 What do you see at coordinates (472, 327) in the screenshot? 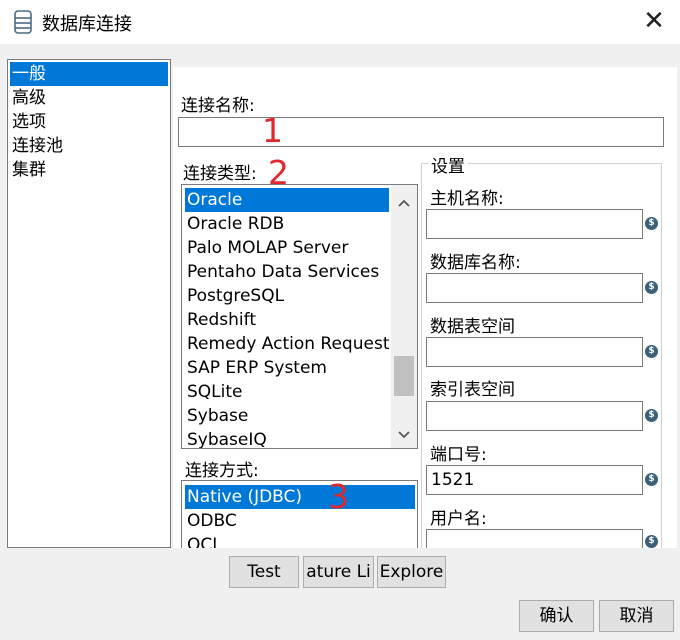
I see `data-tablespace-label: 数据表空间` at bounding box center [472, 327].